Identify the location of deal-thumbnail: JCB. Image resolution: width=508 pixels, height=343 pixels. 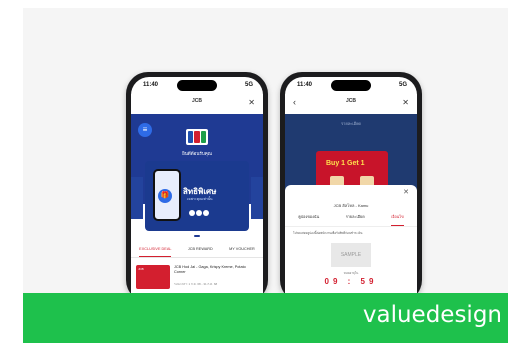
(153, 277).